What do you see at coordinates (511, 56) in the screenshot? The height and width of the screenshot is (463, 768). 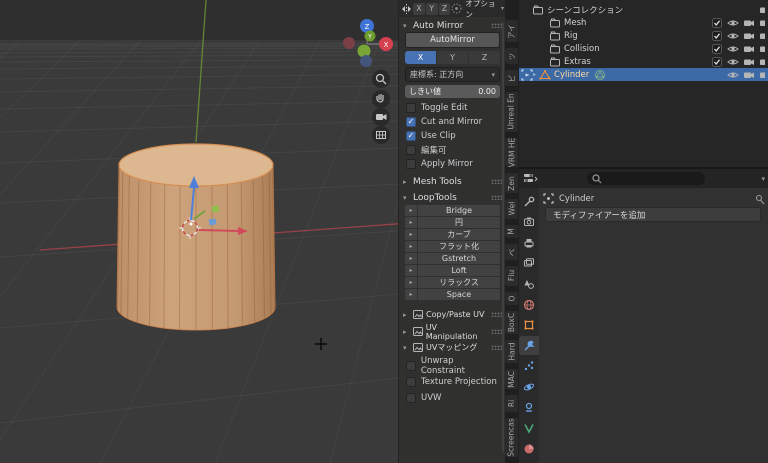 I see `sidebar-tab--: ツ` at bounding box center [511, 56].